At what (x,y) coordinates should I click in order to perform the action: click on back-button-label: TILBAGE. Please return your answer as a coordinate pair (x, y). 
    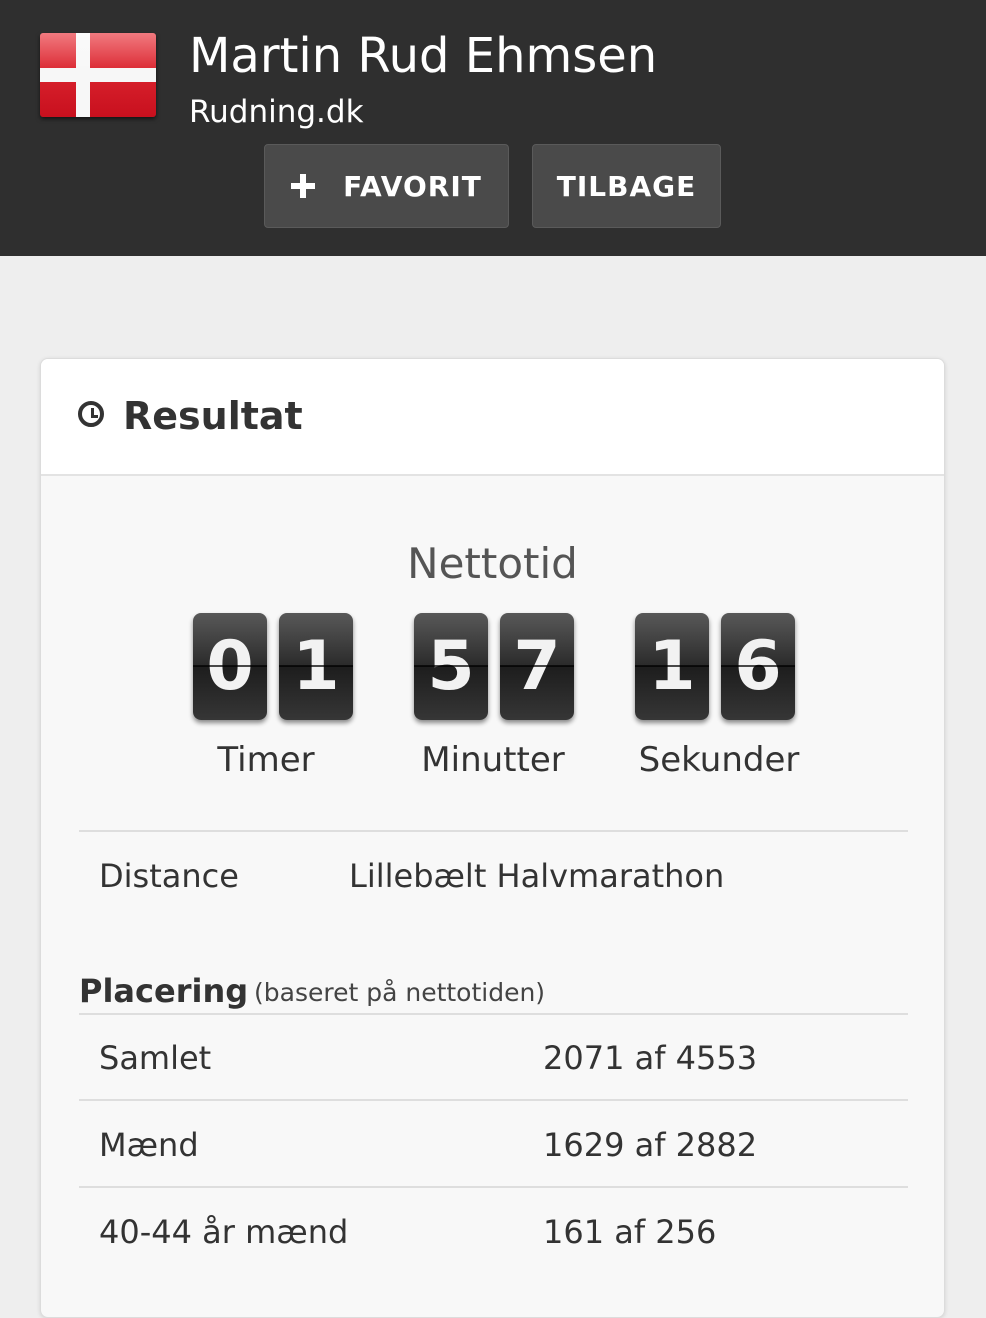
    Looking at the image, I should click on (626, 186).